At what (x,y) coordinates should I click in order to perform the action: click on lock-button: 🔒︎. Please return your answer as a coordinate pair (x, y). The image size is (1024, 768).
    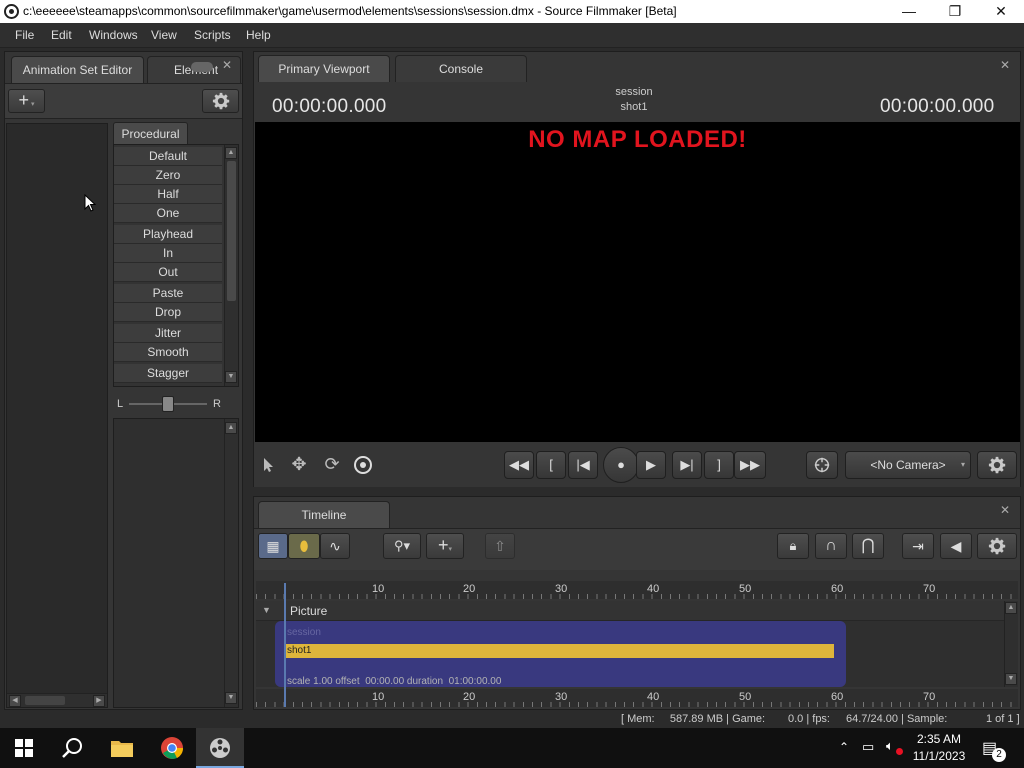
    Looking at the image, I should click on (793, 546).